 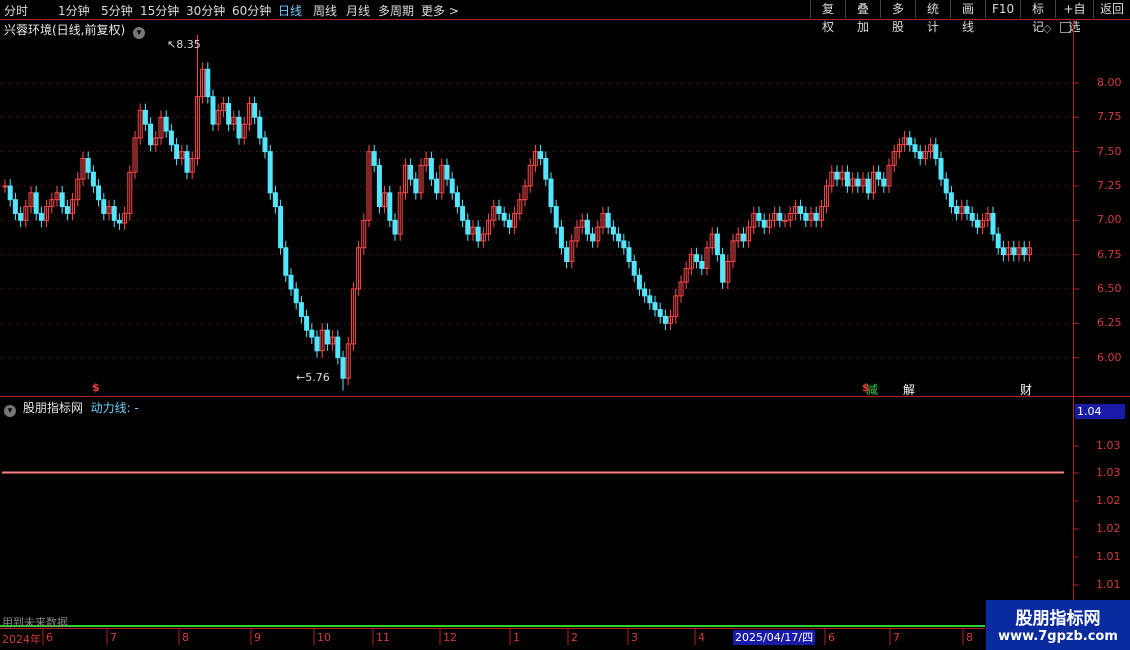 I want to click on high-marker: ↖8.35, so click(x=184, y=44).